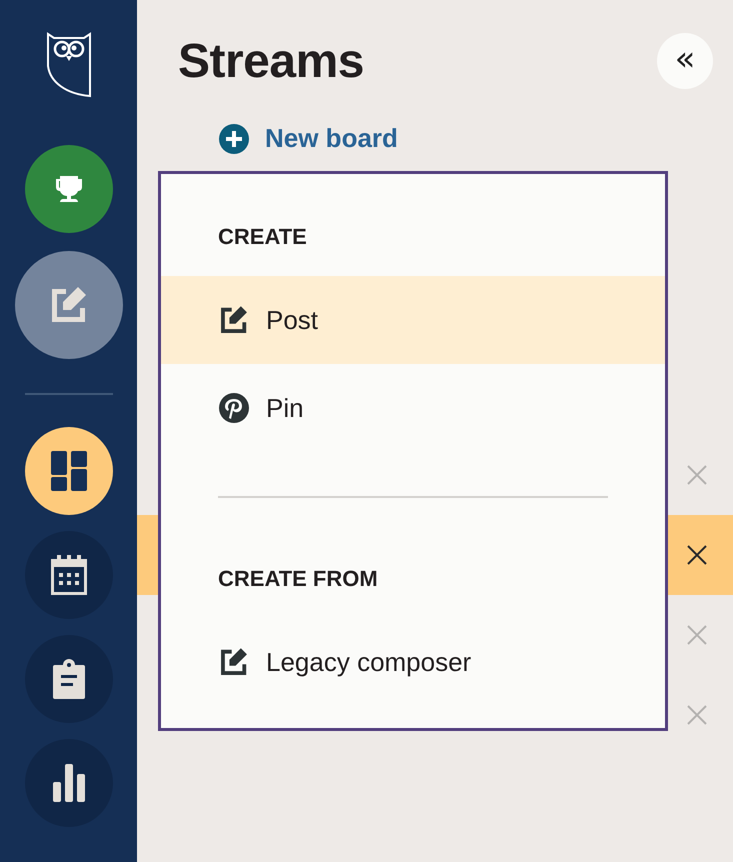  I want to click on menu-heading: CREATE, so click(262, 237).